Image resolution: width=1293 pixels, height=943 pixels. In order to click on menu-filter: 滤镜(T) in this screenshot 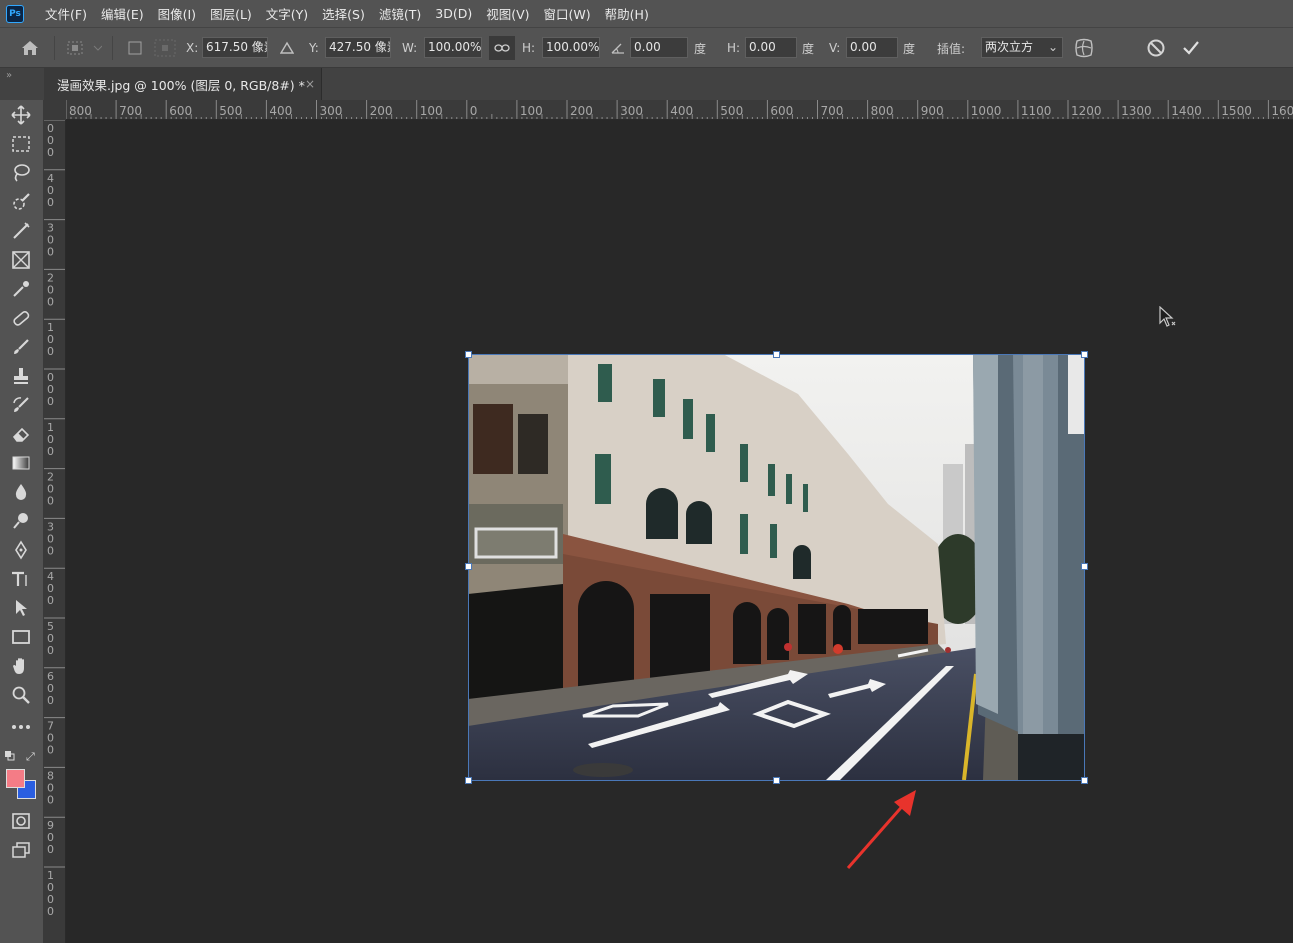, I will do `click(400, 13)`.